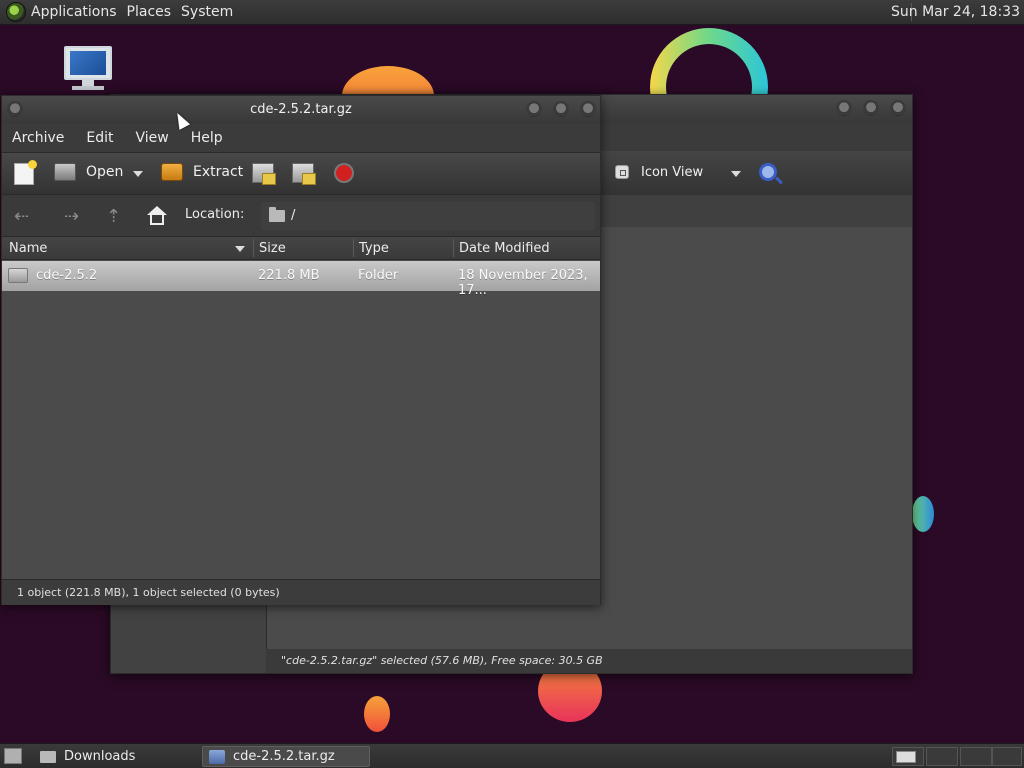  Describe the element at coordinates (768, 172) in the screenshot. I see `search-icon` at that location.